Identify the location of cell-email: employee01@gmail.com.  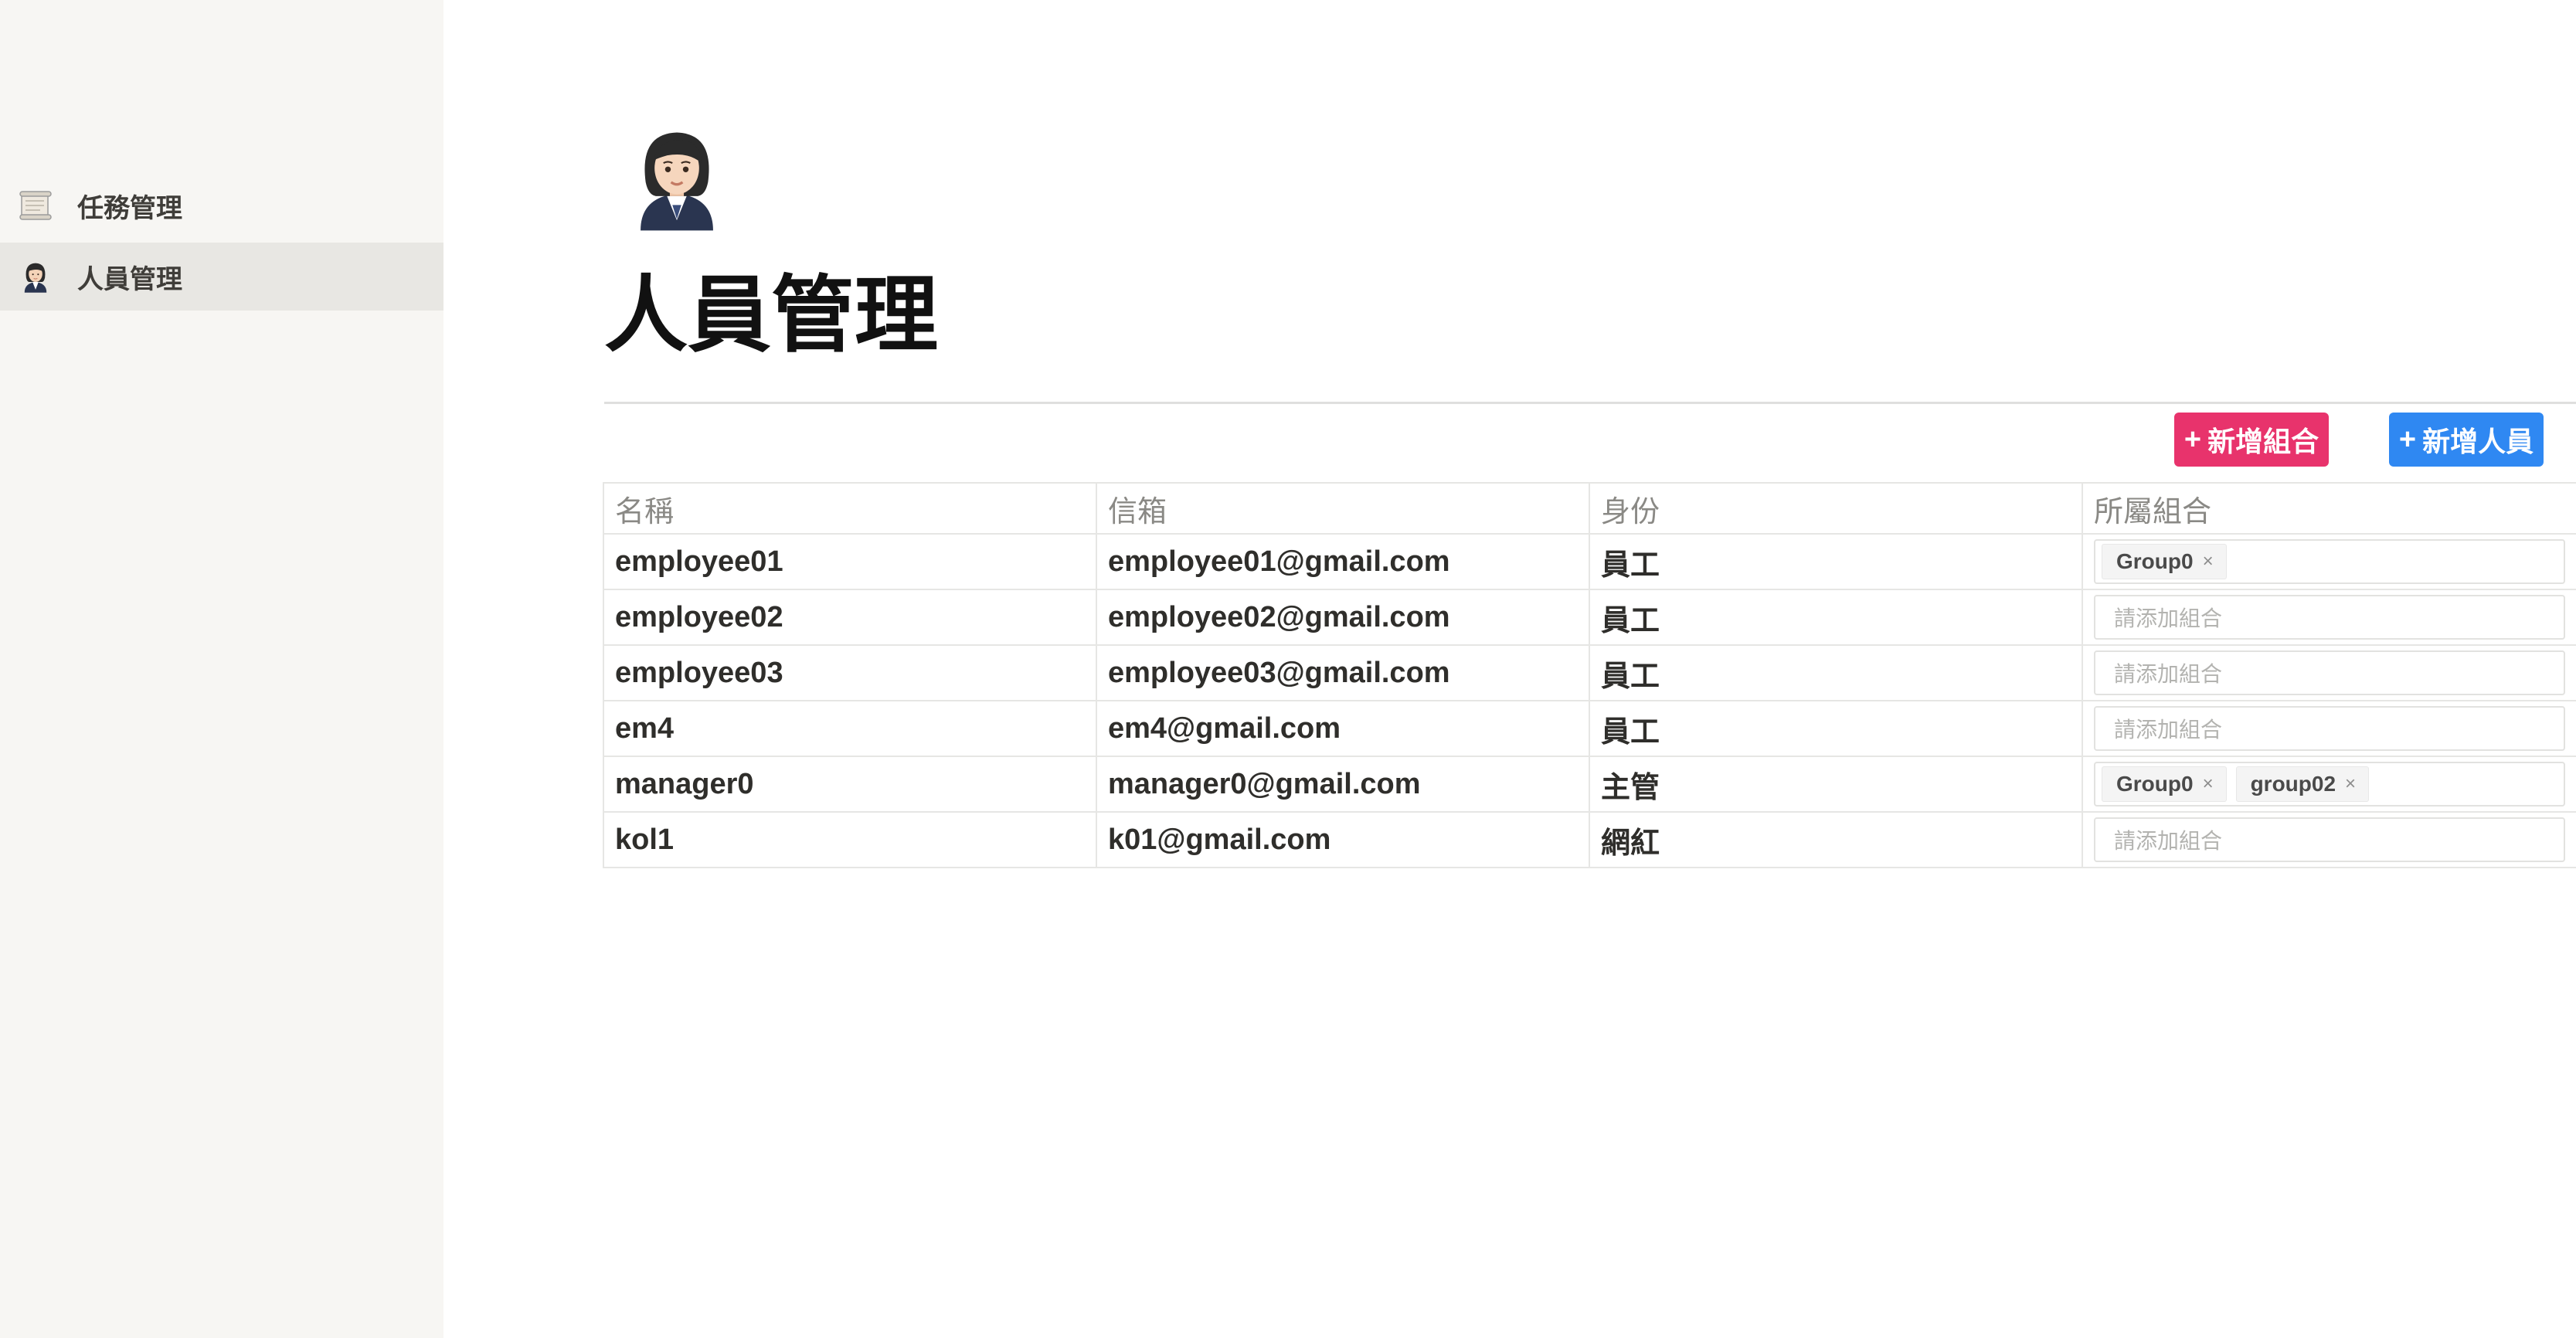
(1343, 562).